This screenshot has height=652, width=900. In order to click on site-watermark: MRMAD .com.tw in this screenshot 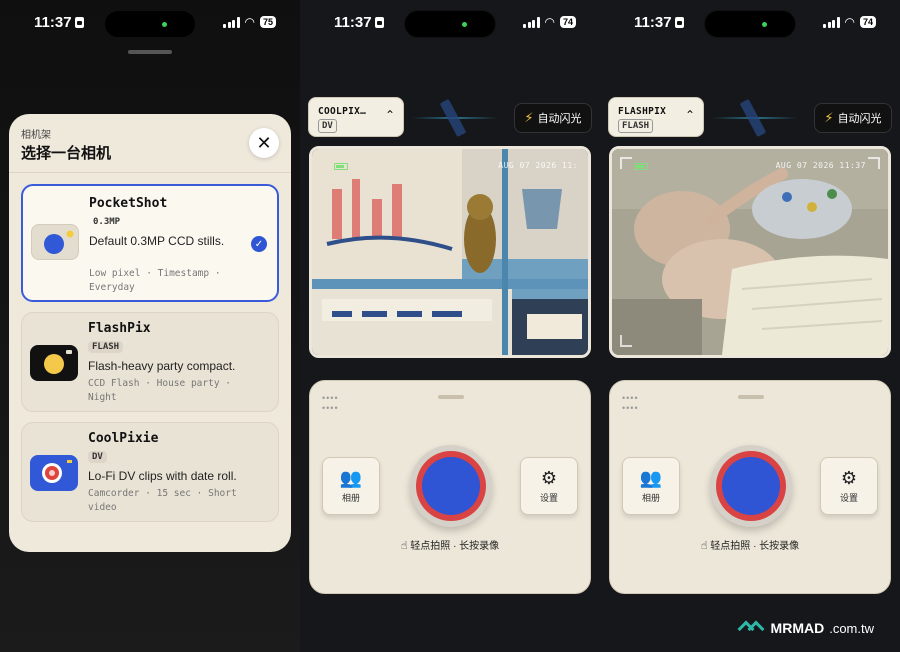, I will do `click(805, 629)`.